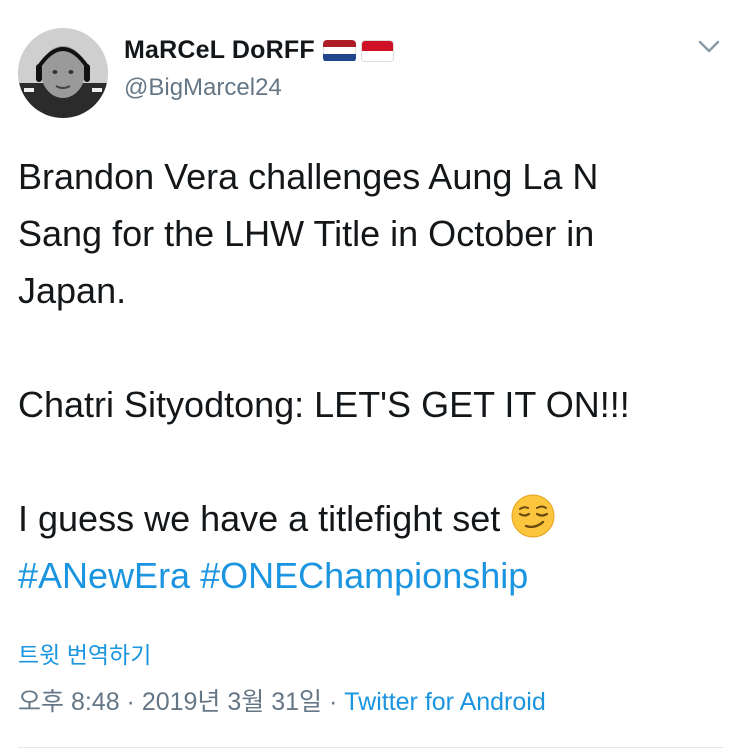 The width and height of the screenshot is (743, 755). I want to click on translate-tweet-link: 트윗 번역하기, so click(84, 653).